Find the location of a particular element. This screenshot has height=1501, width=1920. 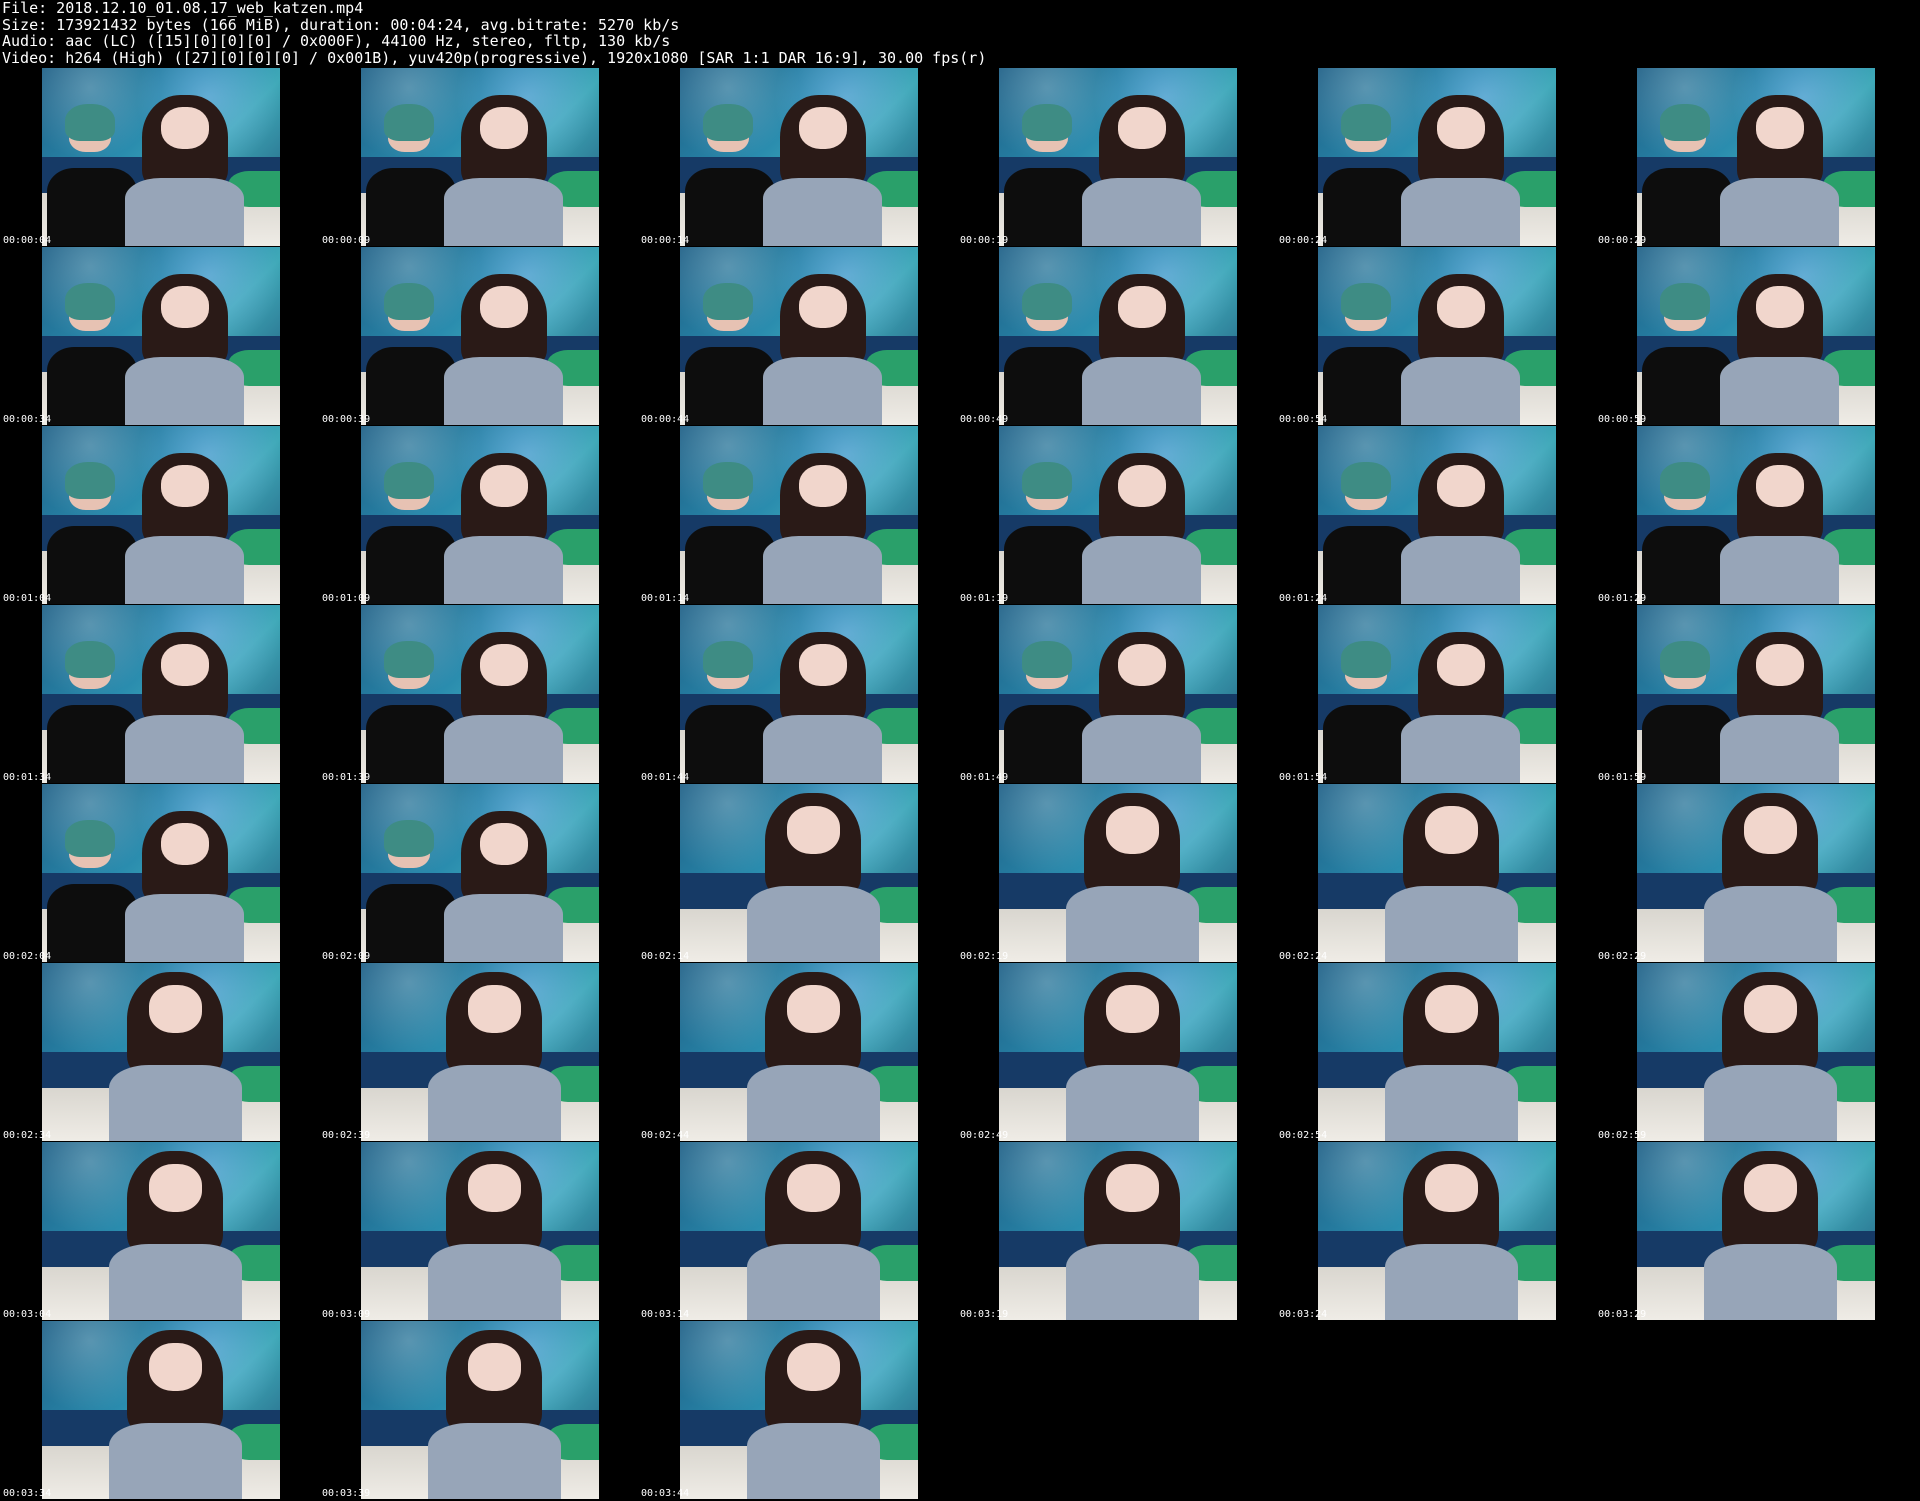

frame-timestamp: 00:03:19 is located at coordinates (984, 1314).